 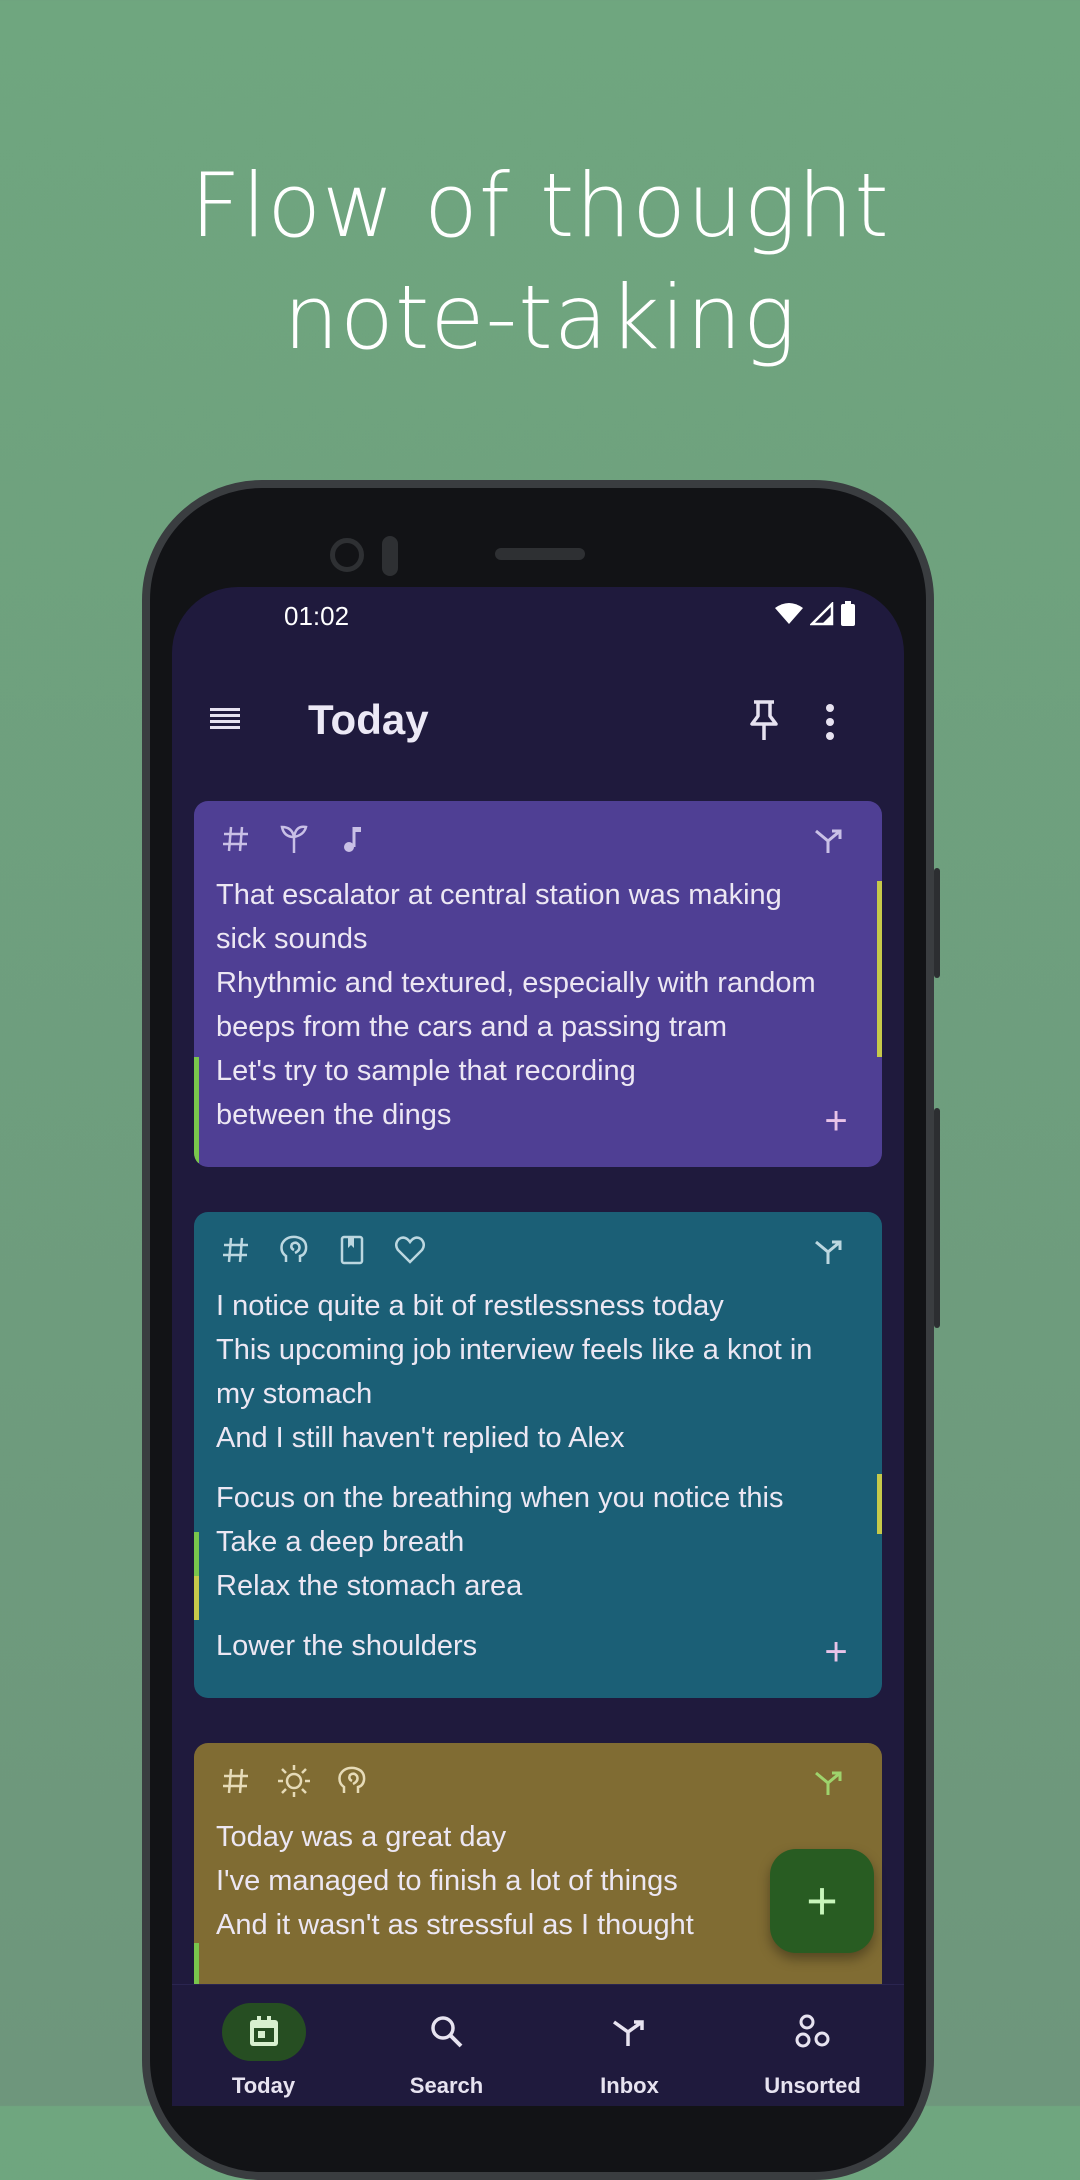 What do you see at coordinates (390, 556) in the screenshot?
I see `sensor` at bounding box center [390, 556].